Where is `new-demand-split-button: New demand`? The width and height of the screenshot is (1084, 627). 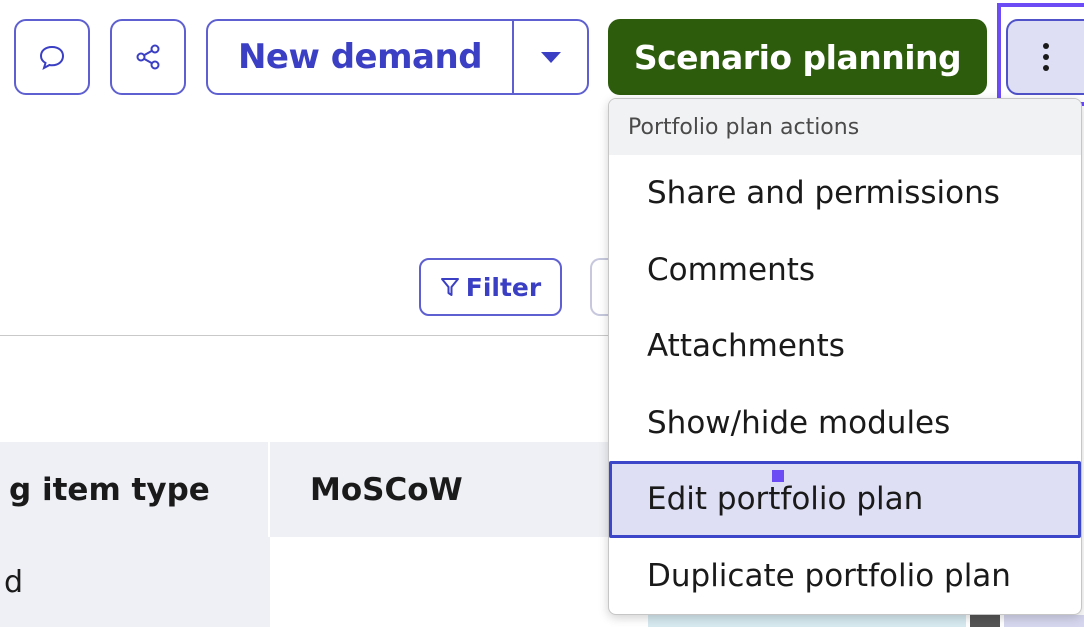 new-demand-split-button: New demand is located at coordinates (397, 57).